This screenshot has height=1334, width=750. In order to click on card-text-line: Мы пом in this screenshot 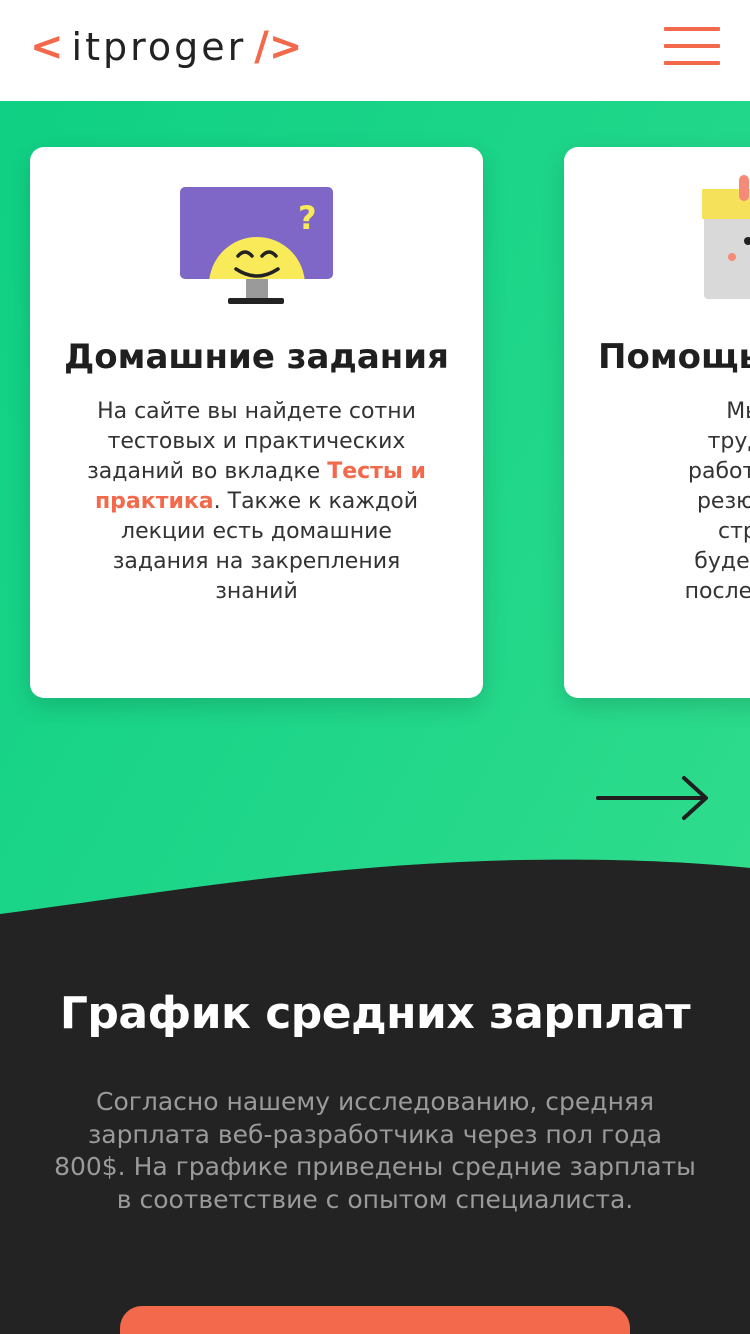, I will do `click(738, 411)`.